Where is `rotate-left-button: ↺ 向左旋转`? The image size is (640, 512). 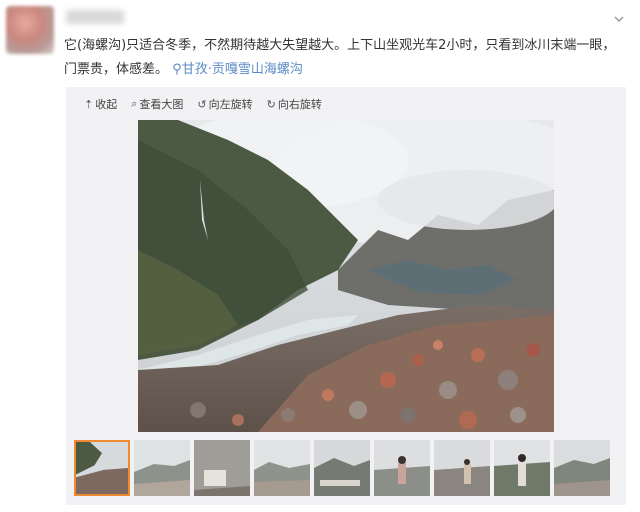
rotate-left-button: ↺ 向左旋转 is located at coordinates (224, 104).